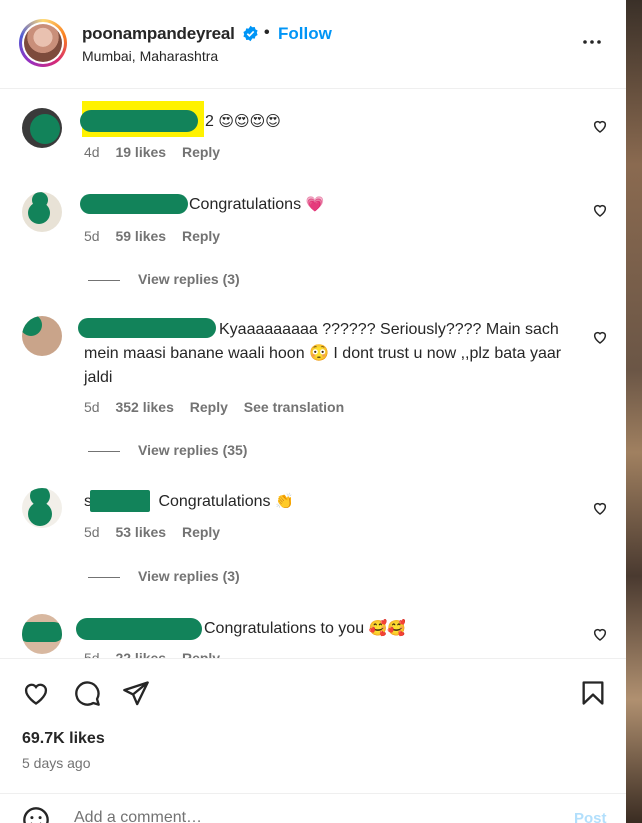 The width and height of the screenshot is (642, 823). I want to click on comment-meta: 5d 53 likes Reply, so click(158, 532).